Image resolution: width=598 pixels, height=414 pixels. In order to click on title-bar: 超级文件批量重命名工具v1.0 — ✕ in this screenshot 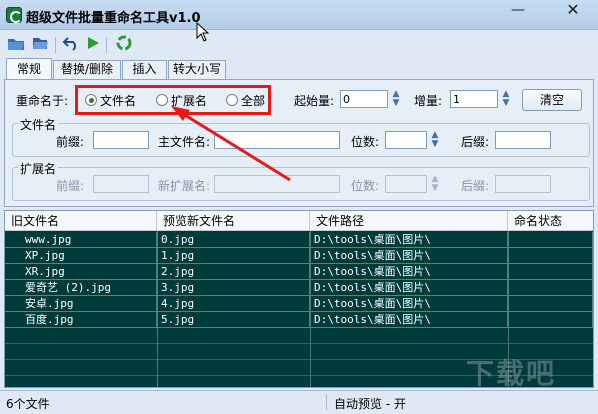, I will do `click(299, 15)`.